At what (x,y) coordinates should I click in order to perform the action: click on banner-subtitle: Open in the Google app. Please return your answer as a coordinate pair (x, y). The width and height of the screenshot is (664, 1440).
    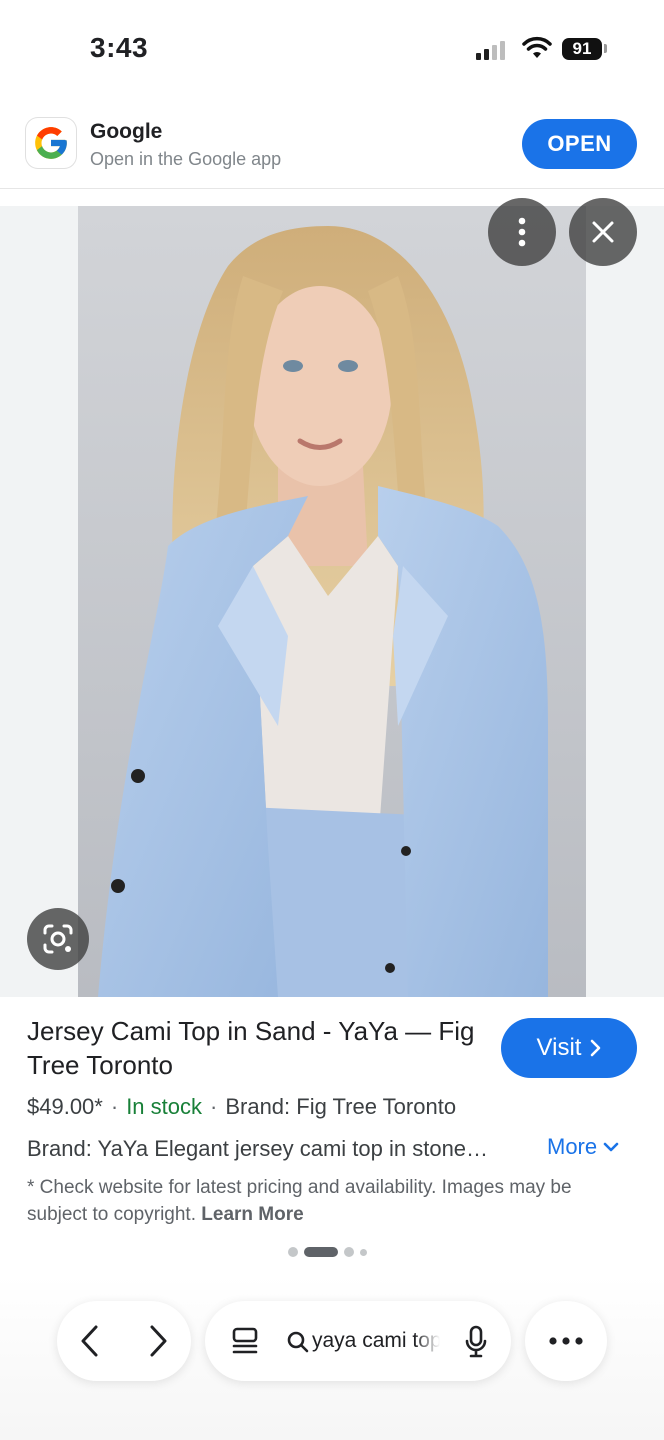
    Looking at the image, I should click on (186, 159).